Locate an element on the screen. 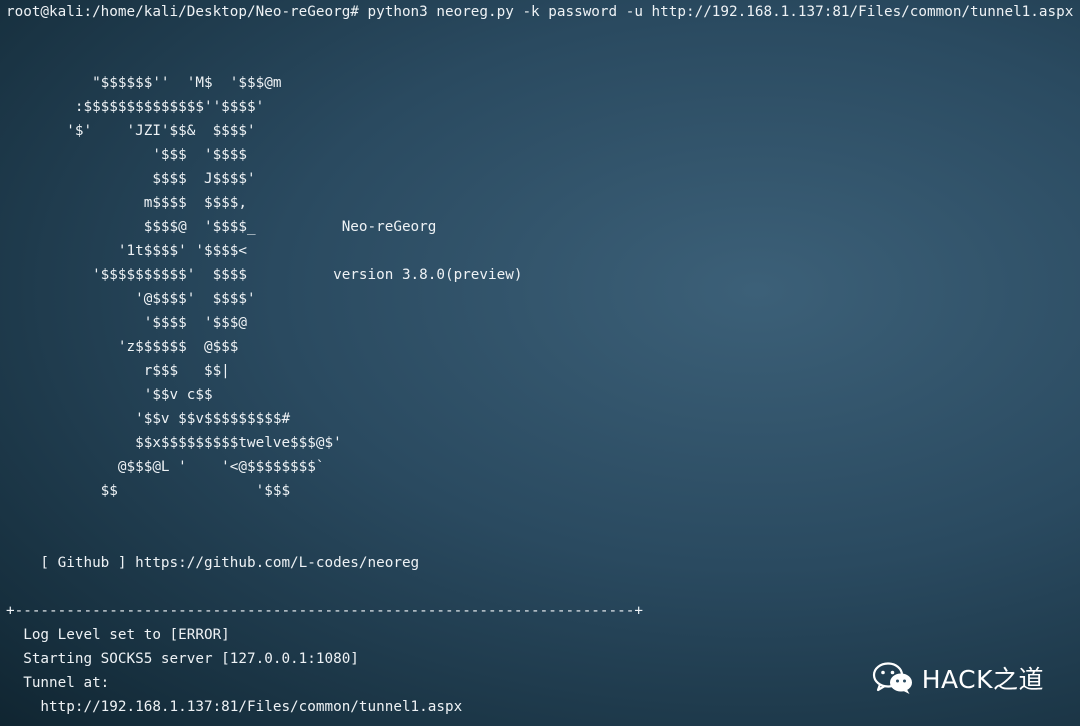 Image resolution: width=1080 pixels, height=726 pixels. ascii-banner-line: $$$$ J$$$$' is located at coordinates (131, 179).